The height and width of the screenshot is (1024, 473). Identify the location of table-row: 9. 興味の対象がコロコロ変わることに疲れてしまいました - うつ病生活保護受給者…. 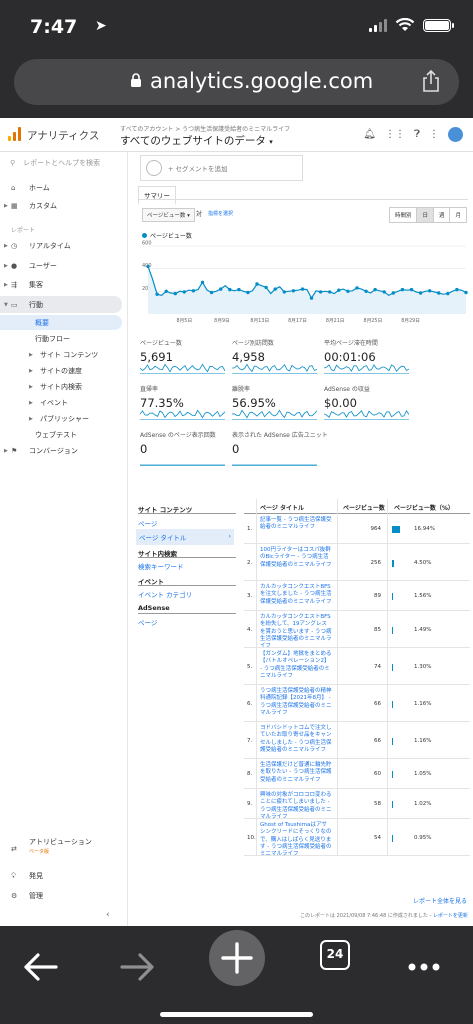
(357, 805).